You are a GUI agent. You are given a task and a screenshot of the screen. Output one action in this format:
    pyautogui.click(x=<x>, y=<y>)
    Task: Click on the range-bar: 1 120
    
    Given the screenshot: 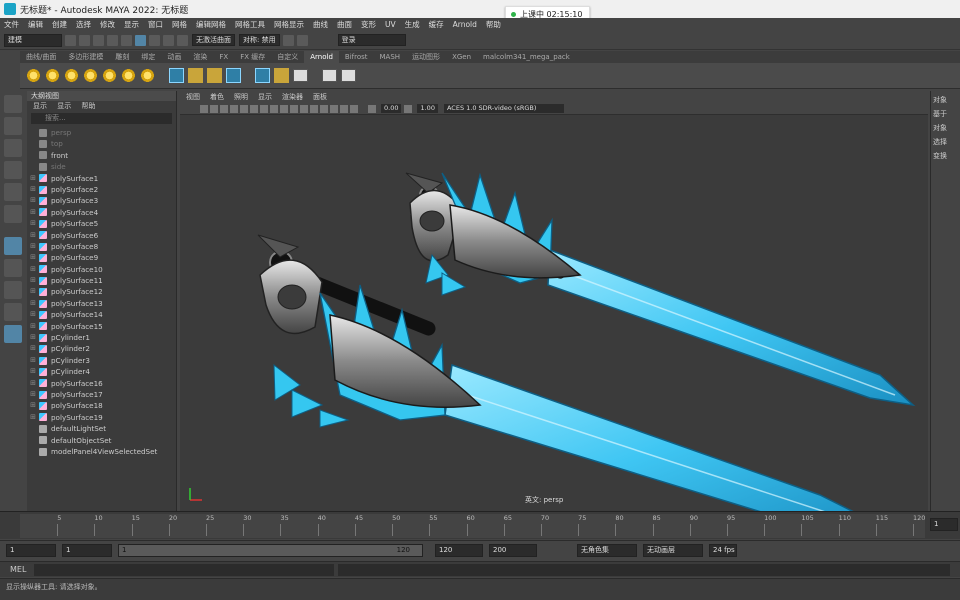 What is the action you would take?
    pyautogui.click(x=270, y=550)
    